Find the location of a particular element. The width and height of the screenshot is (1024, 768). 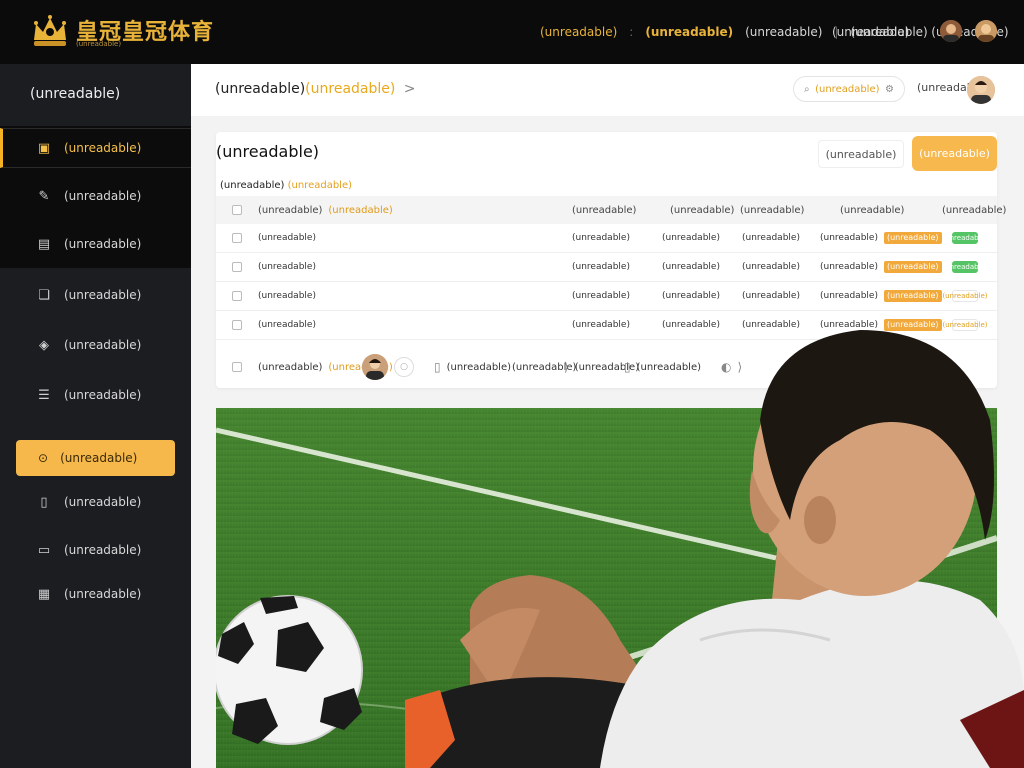

search-pill-label: (unreadable) is located at coordinates (847, 89).